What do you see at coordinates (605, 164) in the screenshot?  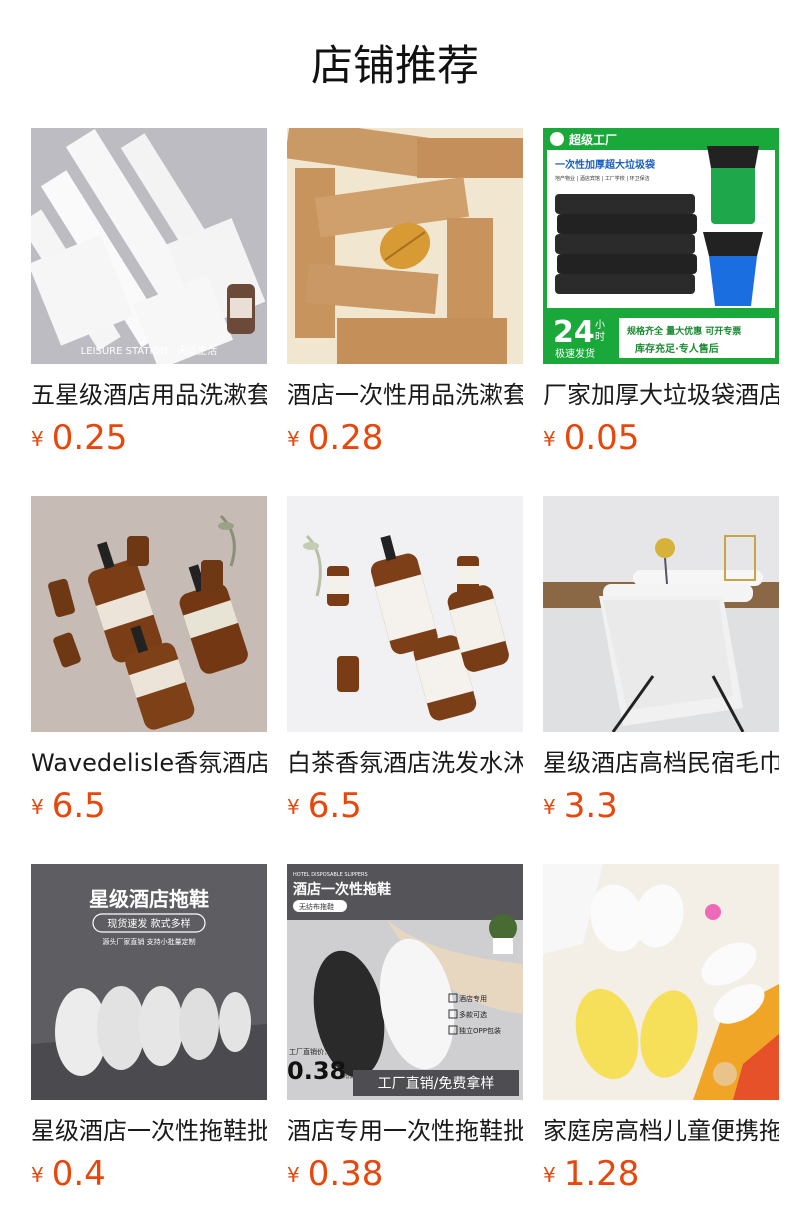 I see `ad-headline: 一次性加厚超大垃圾袋` at bounding box center [605, 164].